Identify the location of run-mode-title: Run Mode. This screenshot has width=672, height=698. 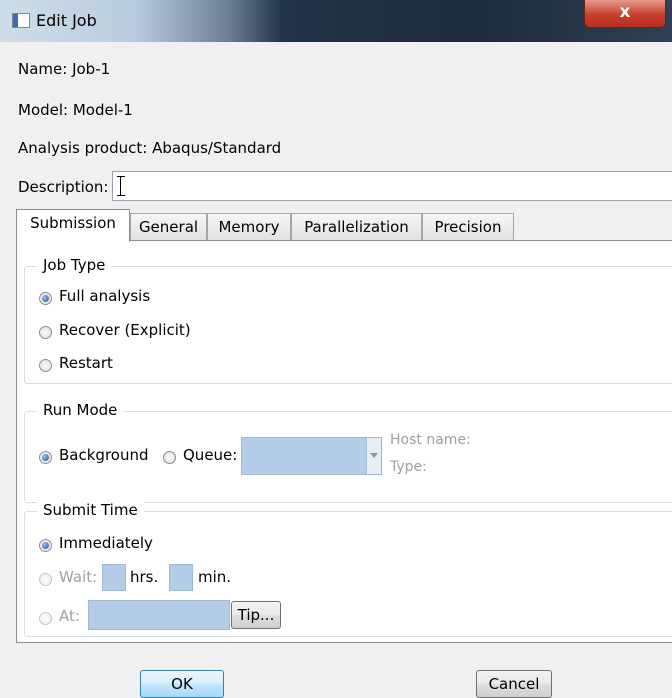
(80, 410).